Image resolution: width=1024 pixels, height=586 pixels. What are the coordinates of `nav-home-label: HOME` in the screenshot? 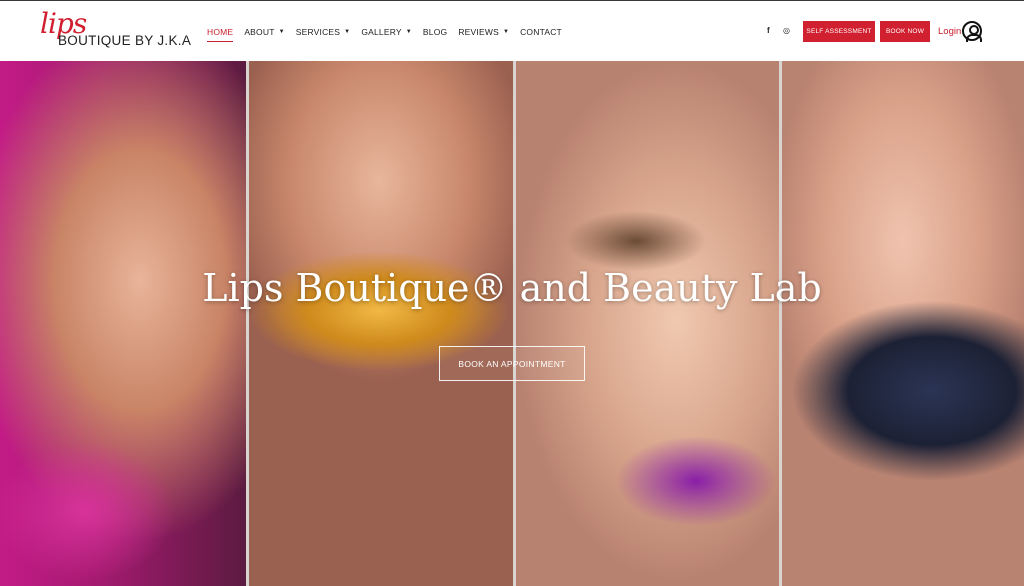 It's located at (220, 31).